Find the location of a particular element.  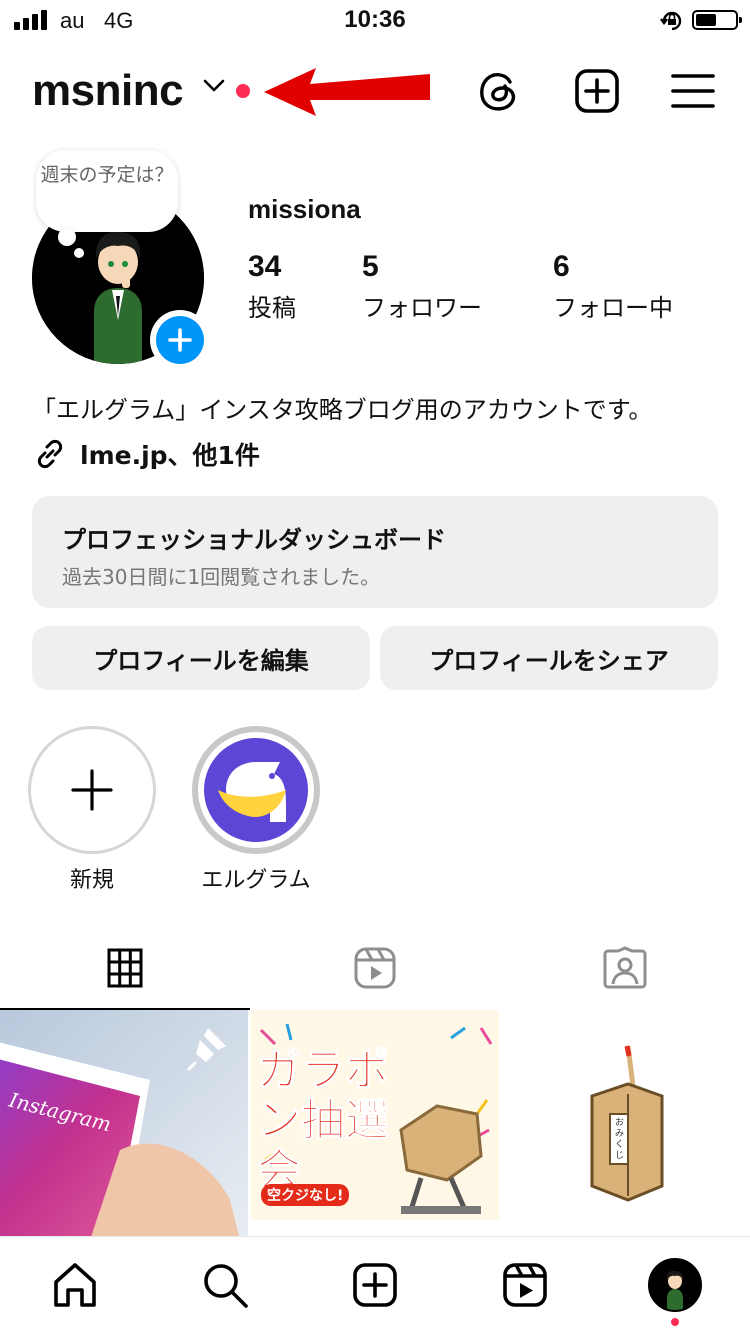

nav-search is located at coordinates (225, 1285).